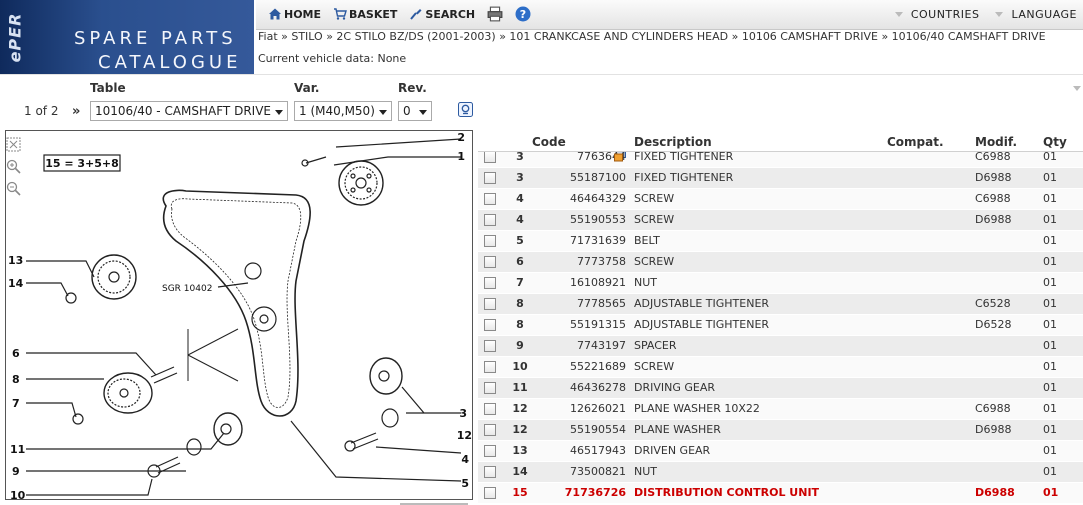 The width and height of the screenshot is (1083, 505). What do you see at coordinates (16, 403) in the screenshot?
I see `callout-7: 7` at bounding box center [16, 403].